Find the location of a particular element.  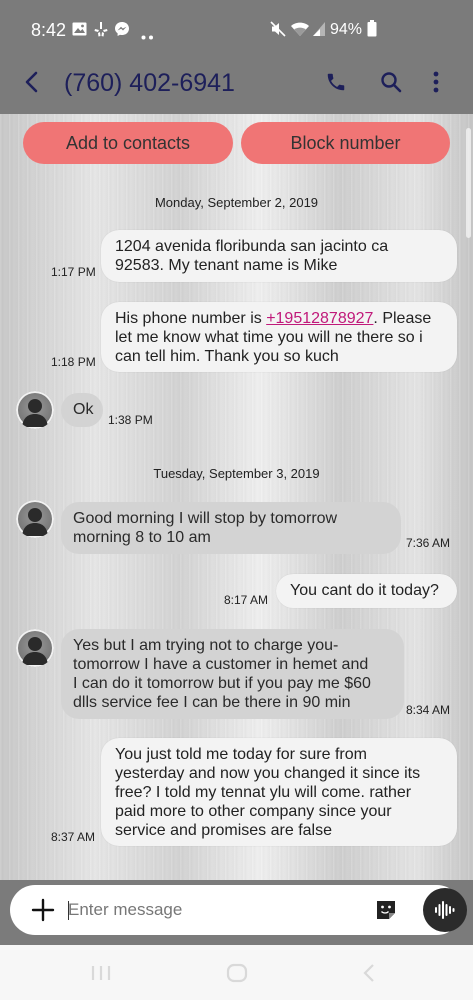

sent-message-bubble: You cant do it today? is located at coordinates (366, 591).